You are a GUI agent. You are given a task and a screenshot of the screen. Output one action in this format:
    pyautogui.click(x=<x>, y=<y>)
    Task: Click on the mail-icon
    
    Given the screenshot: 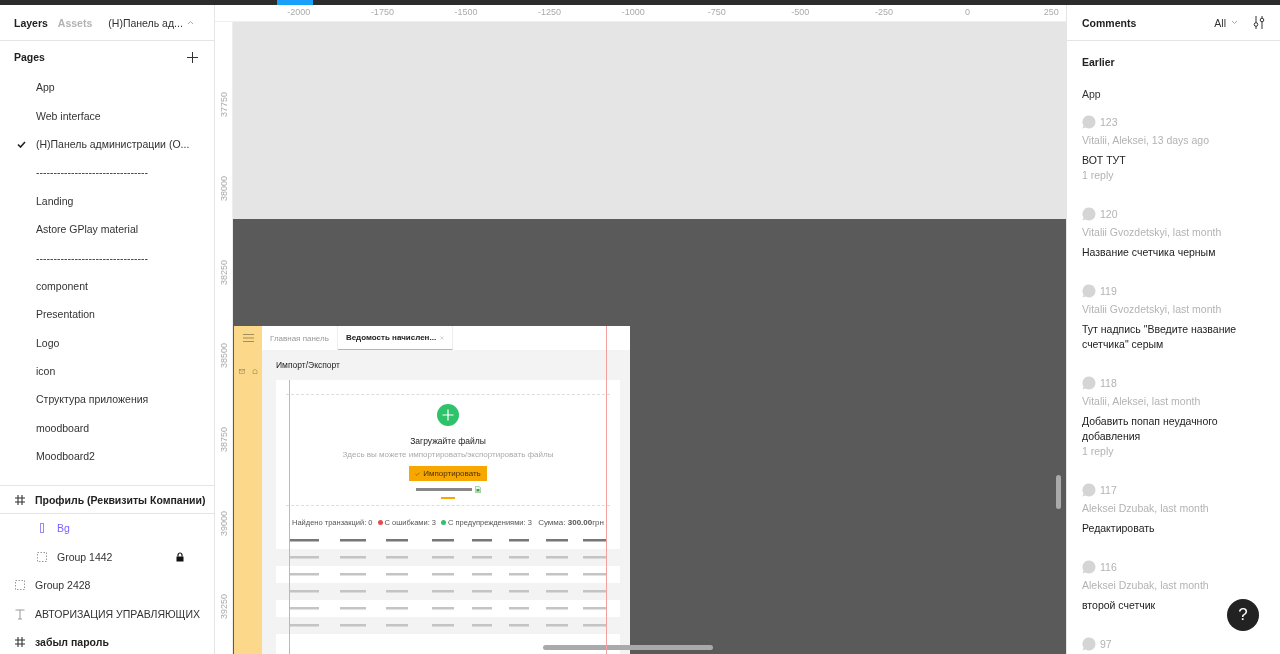 What is the action you would take?
    pyautogui.click(x=241, y=371)
    